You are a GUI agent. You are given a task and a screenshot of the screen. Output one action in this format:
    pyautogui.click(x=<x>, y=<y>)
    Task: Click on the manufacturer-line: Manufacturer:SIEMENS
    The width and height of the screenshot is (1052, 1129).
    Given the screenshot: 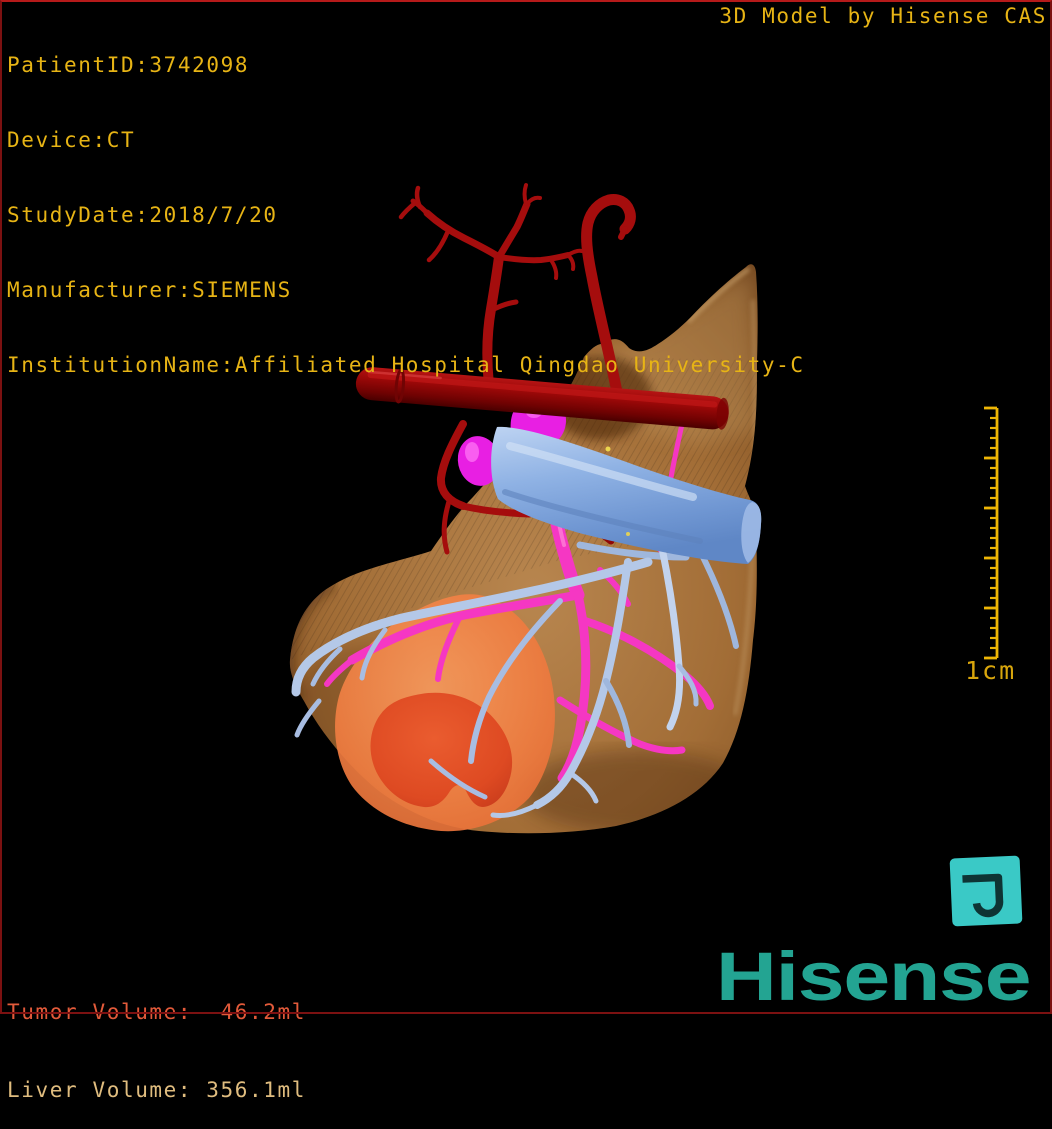 What is the action you would take?
    pyautogui.click(x=149, y=290)
    